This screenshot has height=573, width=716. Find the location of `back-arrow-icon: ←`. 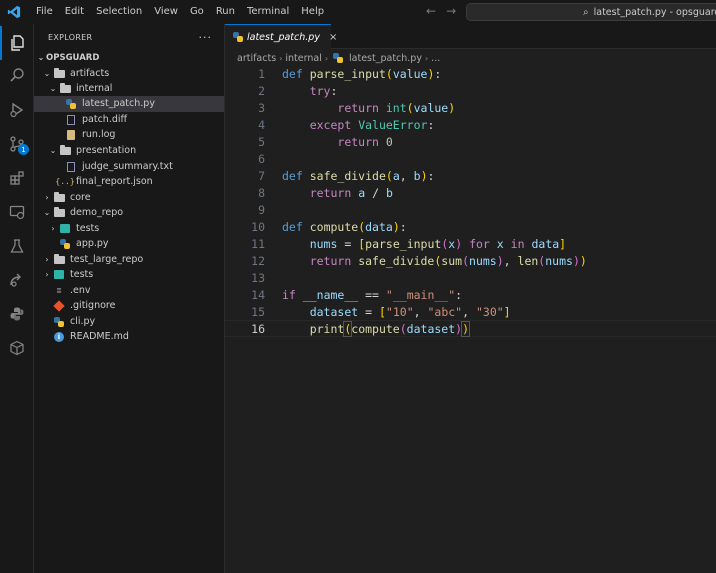

back-arrow-icon: ← is located at coordinates (431, 11).